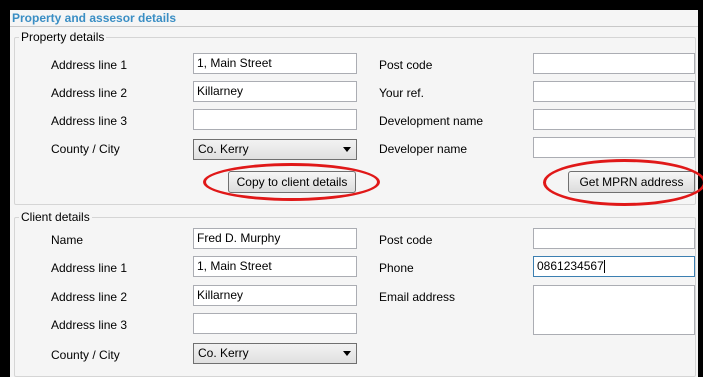 The image size is (703, 377). Describe the element at coordinates (85, 149) in the screenshot. I see `property-county-label: County / City` at that location.